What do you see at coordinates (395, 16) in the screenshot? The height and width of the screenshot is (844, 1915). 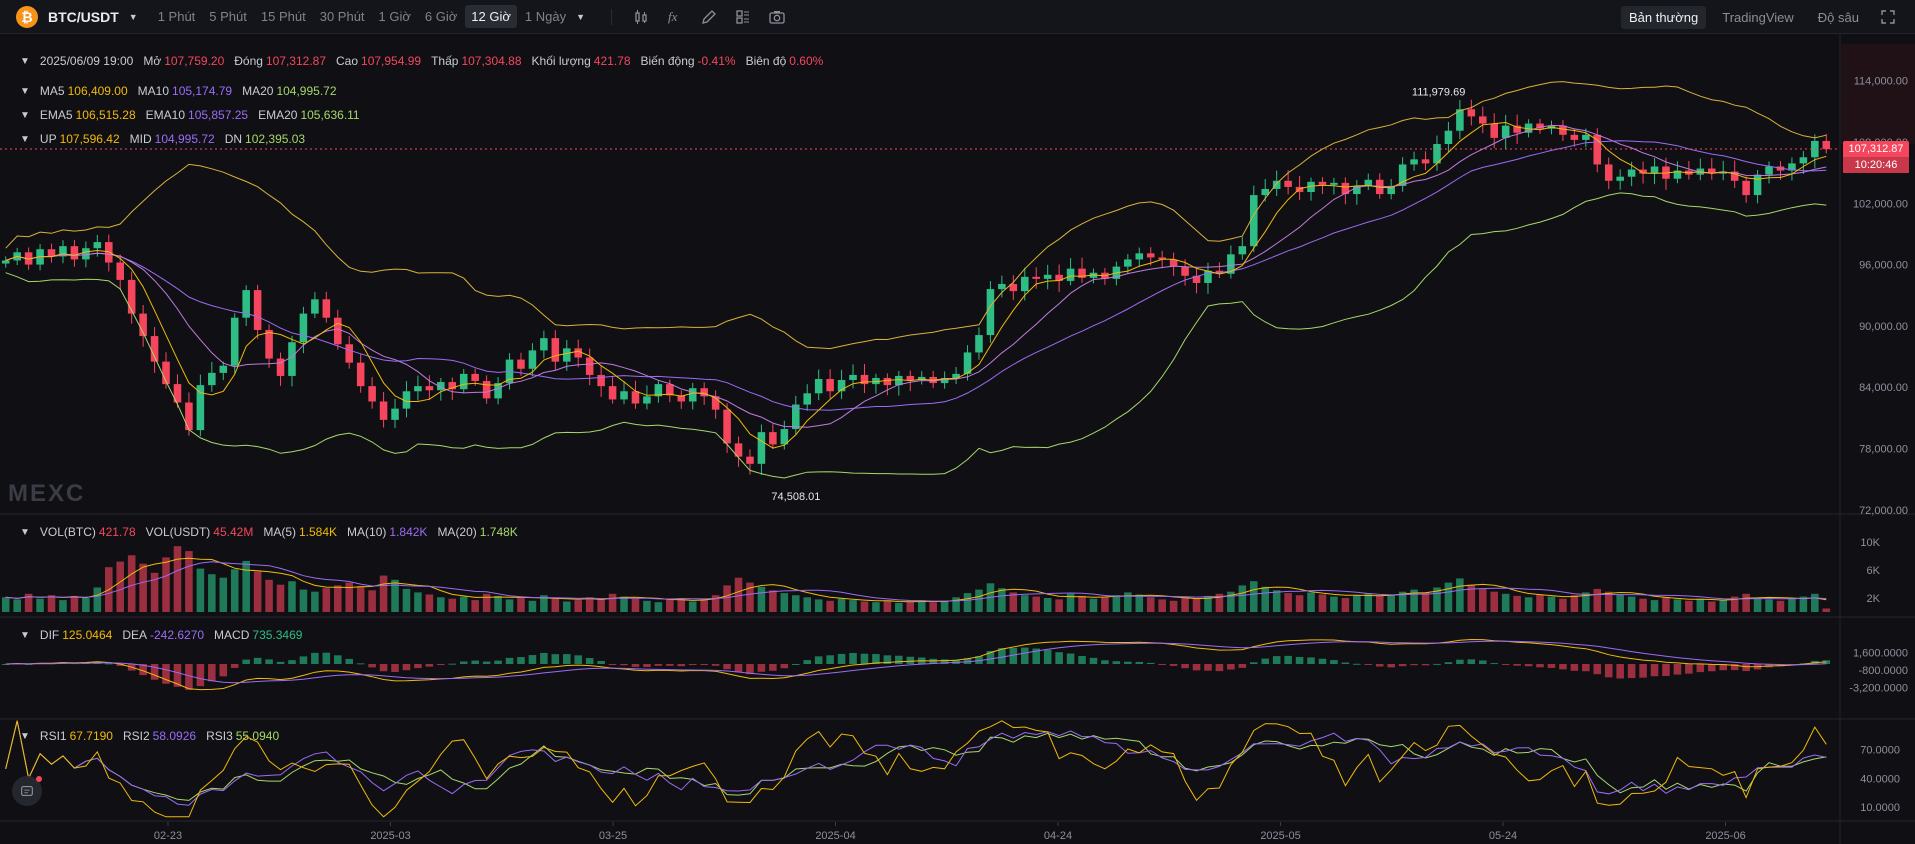 I see `interval-tab: 1 Giờ` at bounding box center [395, 16].